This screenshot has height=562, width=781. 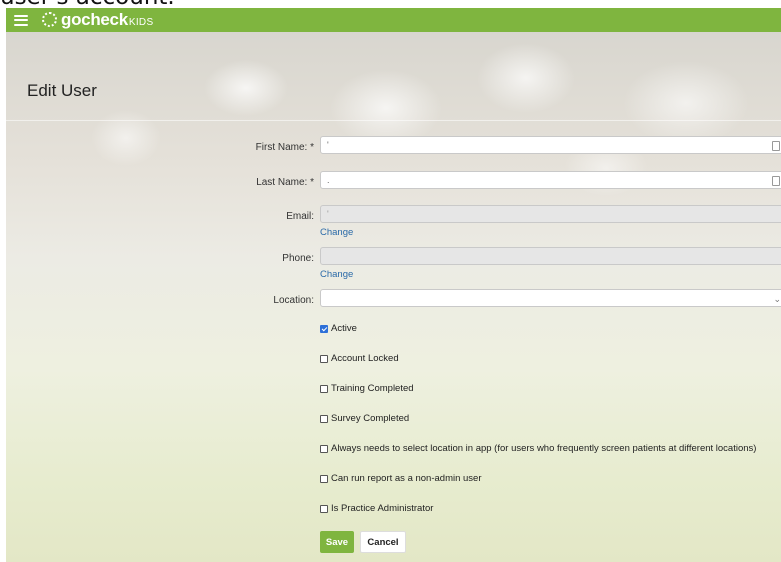 What do you see at coordinates (550, 214) in the screenshot?
I see `email-field: '` at bounding box center [550, 214].